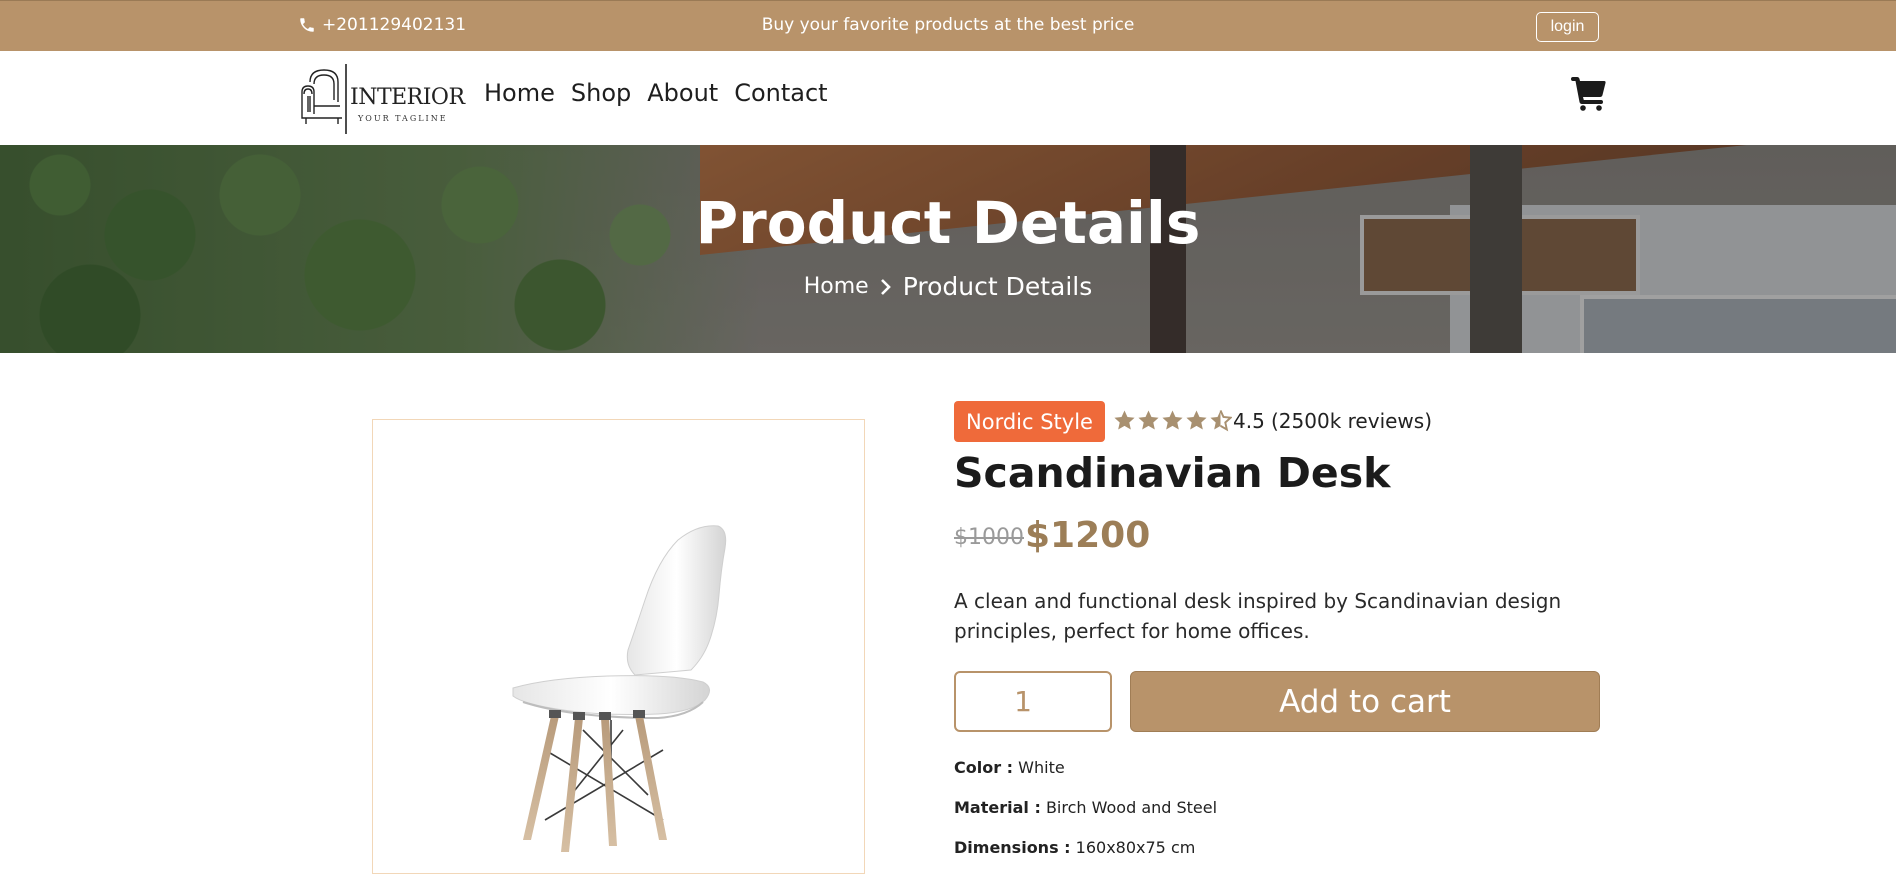 The height and width of the screenshot is (874, 1896). Describe the element at coordinates (1365, 701) in the screenshot. I see `add-to-cart-button: Add to cart` at that location.